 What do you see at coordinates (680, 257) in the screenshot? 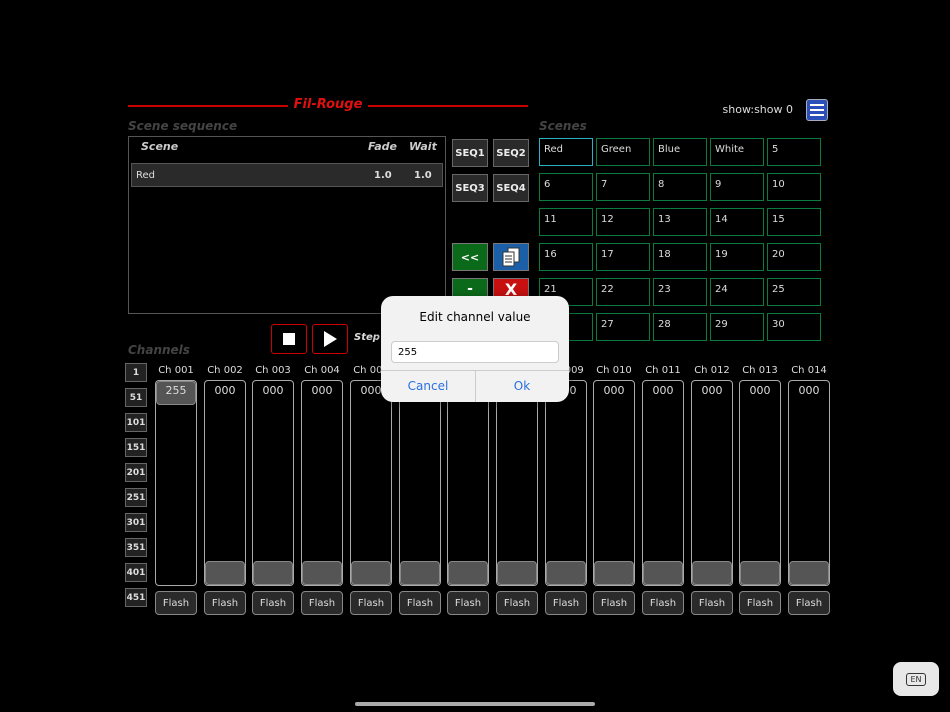
I see `scene-18-button: 18` at bounding box center [680, 257].